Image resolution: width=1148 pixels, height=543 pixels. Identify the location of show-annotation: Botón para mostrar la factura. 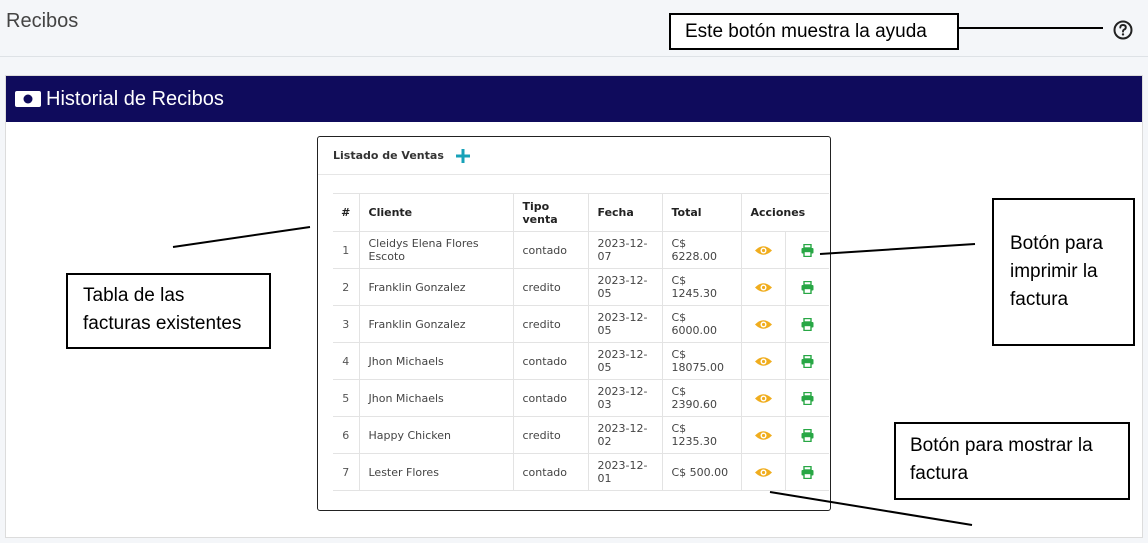
(1012, 461).